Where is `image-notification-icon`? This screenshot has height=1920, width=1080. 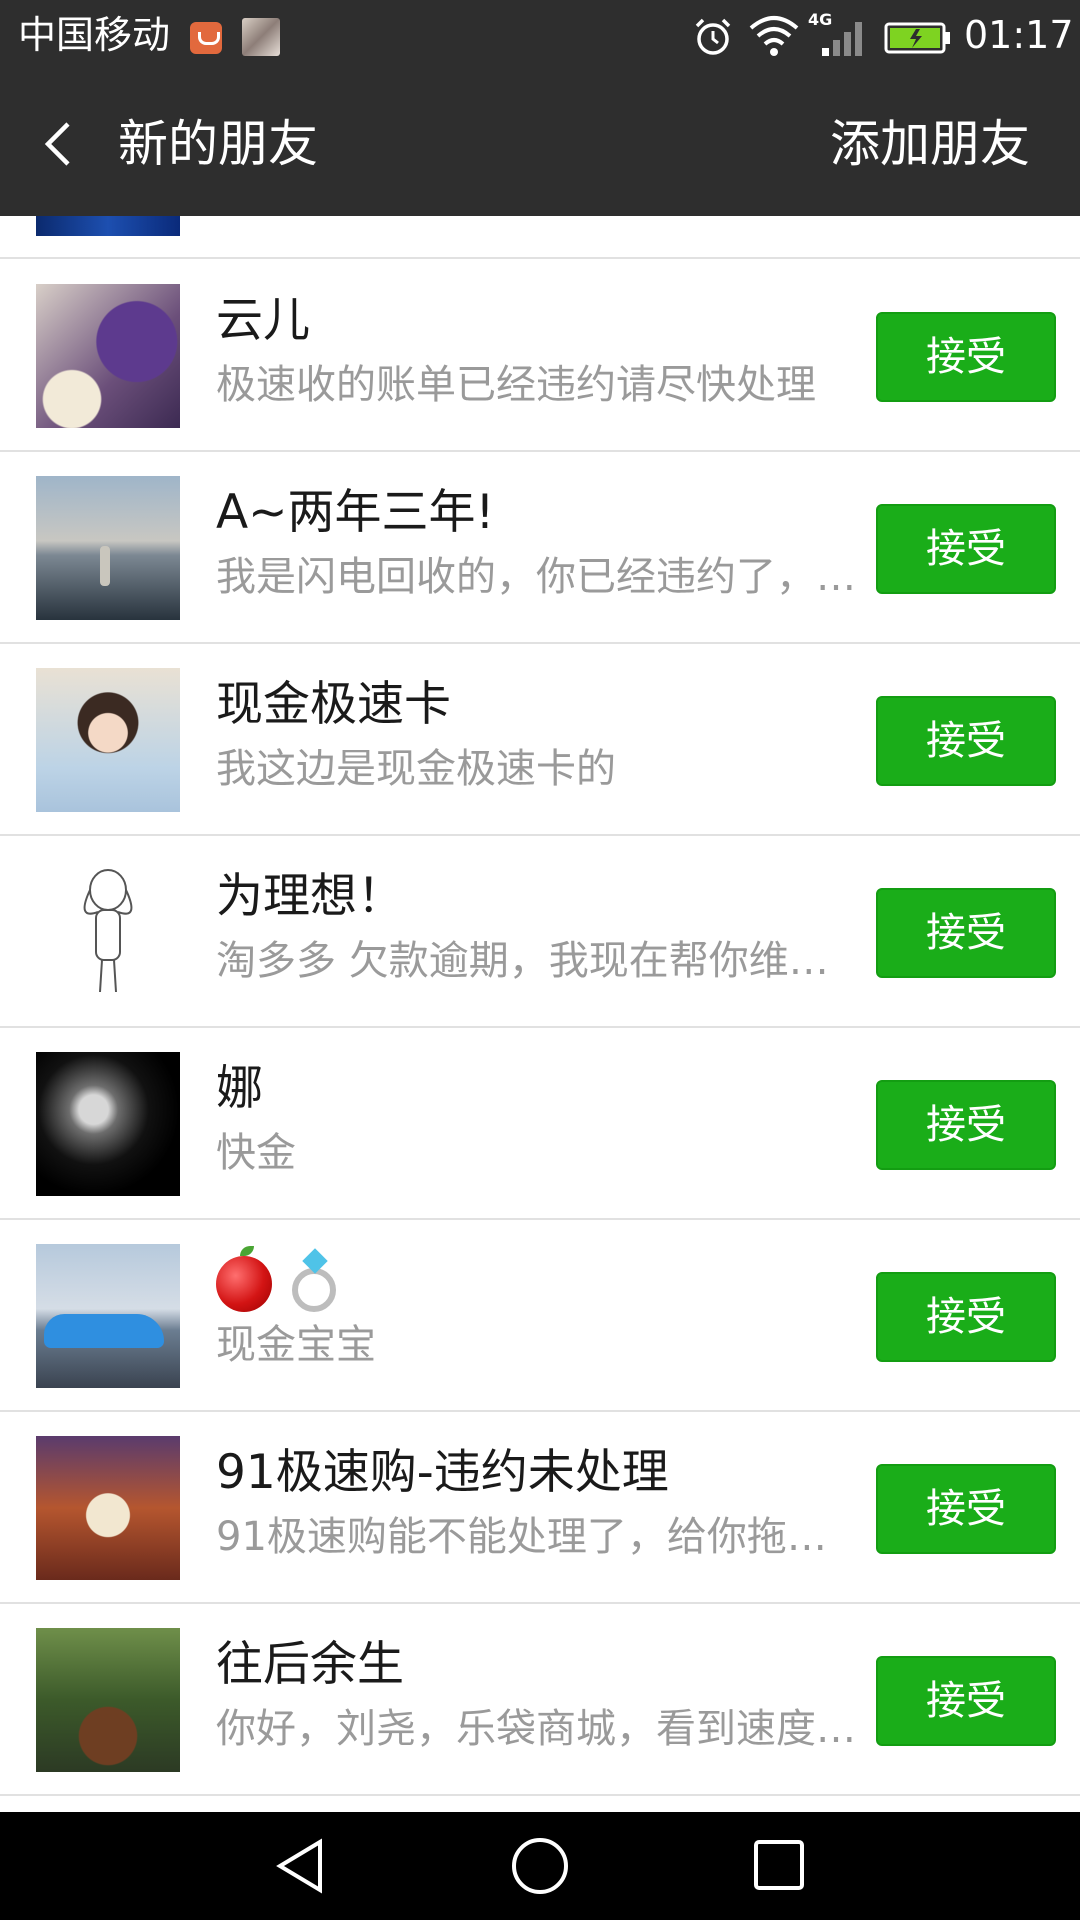
image-notification-icon is located at coordinates (261, 37).